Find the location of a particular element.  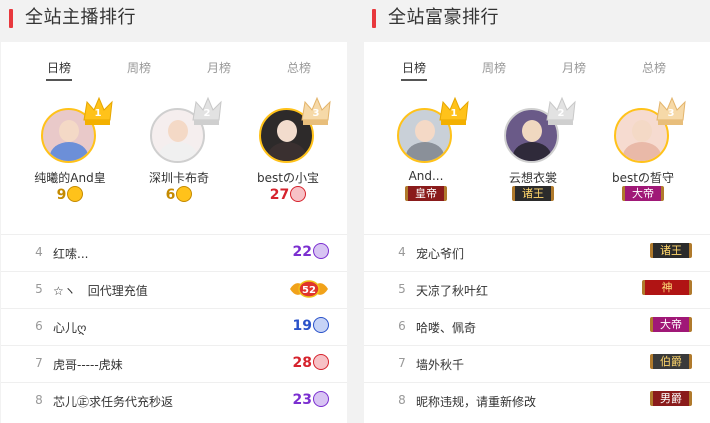

anchor-name: 虎哥-----虎妹 is located at coordinates (88, 364).